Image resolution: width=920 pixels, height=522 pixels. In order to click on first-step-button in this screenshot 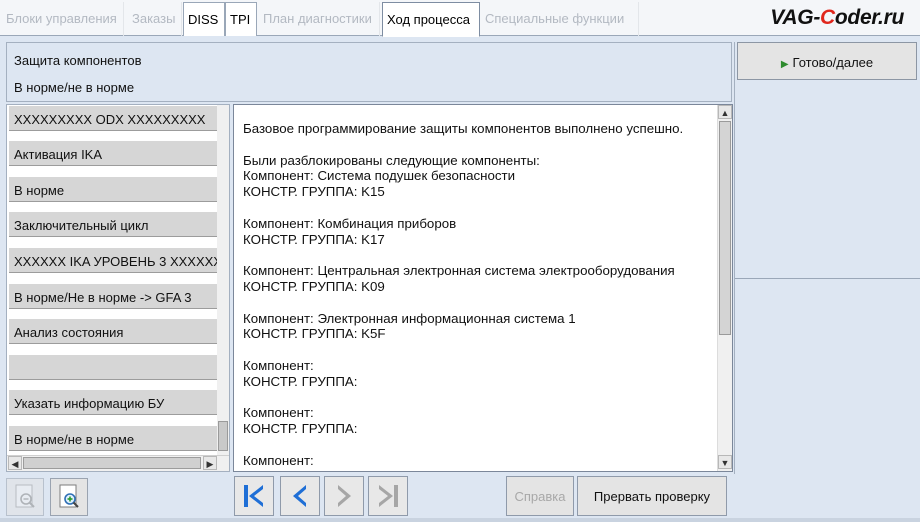, I will do `click(254, 496)`.